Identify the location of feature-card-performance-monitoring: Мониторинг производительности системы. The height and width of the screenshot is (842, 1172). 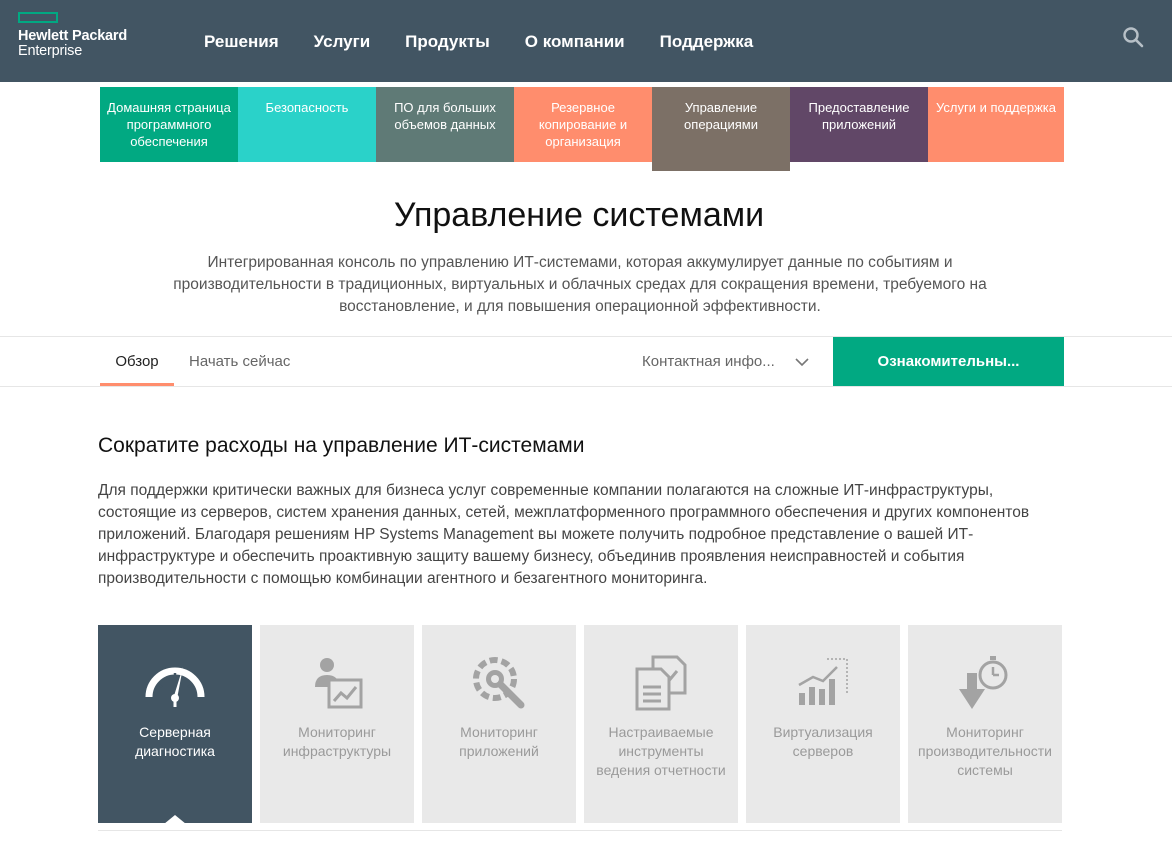
(985, 724).